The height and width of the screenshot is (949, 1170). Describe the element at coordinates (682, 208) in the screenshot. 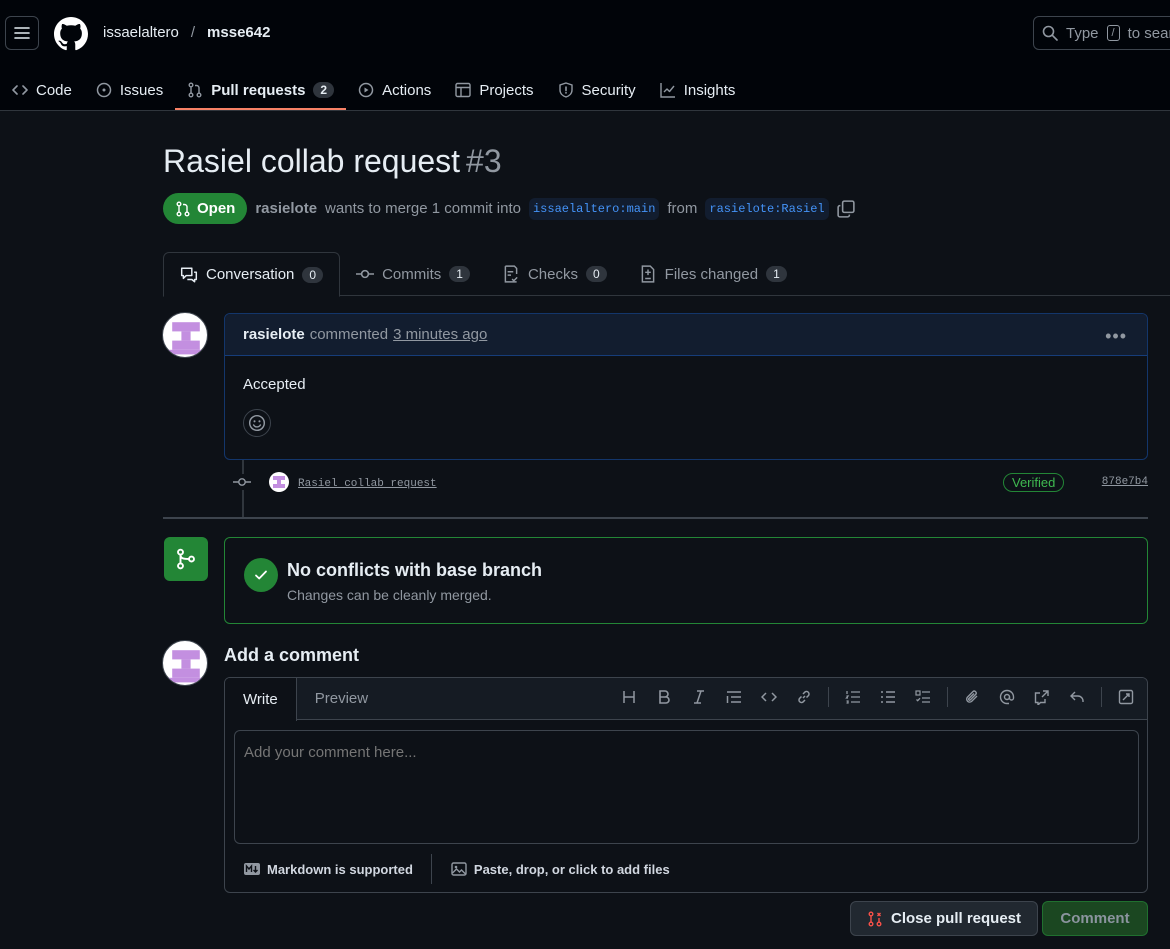

I see `from-text: from` at that location.